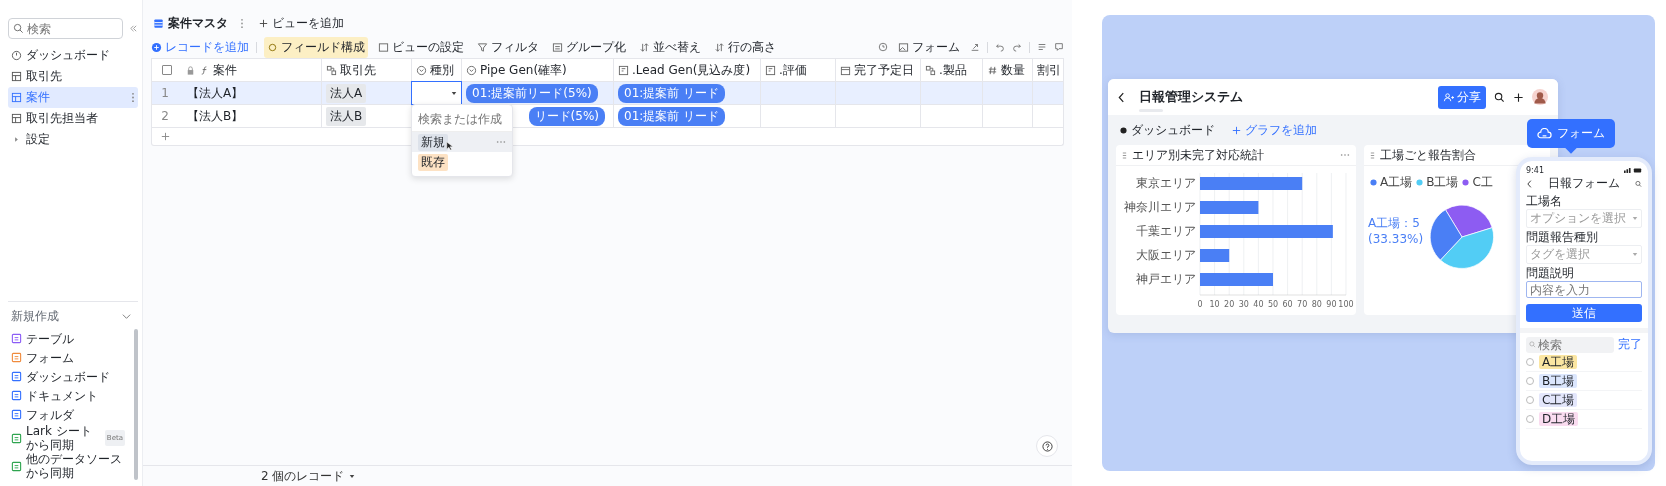 This screenshot has width=1666, height=486. I want to click on stage-tag: 01:提案前リード(5%), so click(532, 93).